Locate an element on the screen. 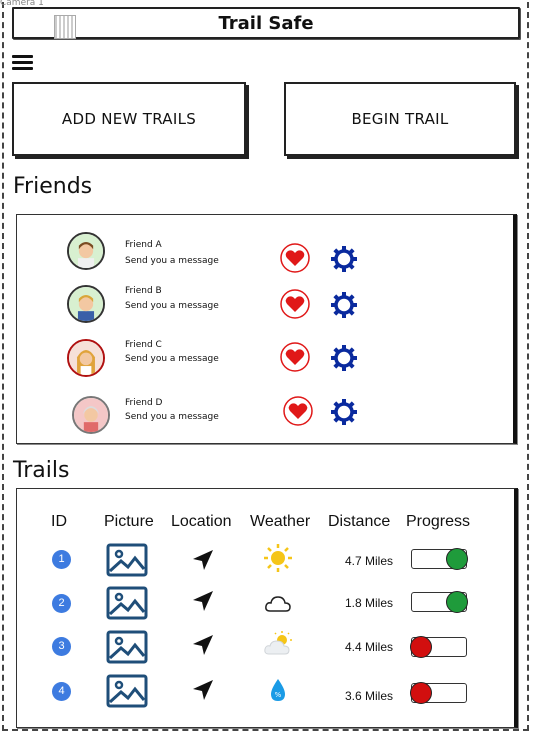 Image resolution: width=533 pixels, height=735 pixels. distance-value: 3.6 Miles is located at coordinates (369, 696).